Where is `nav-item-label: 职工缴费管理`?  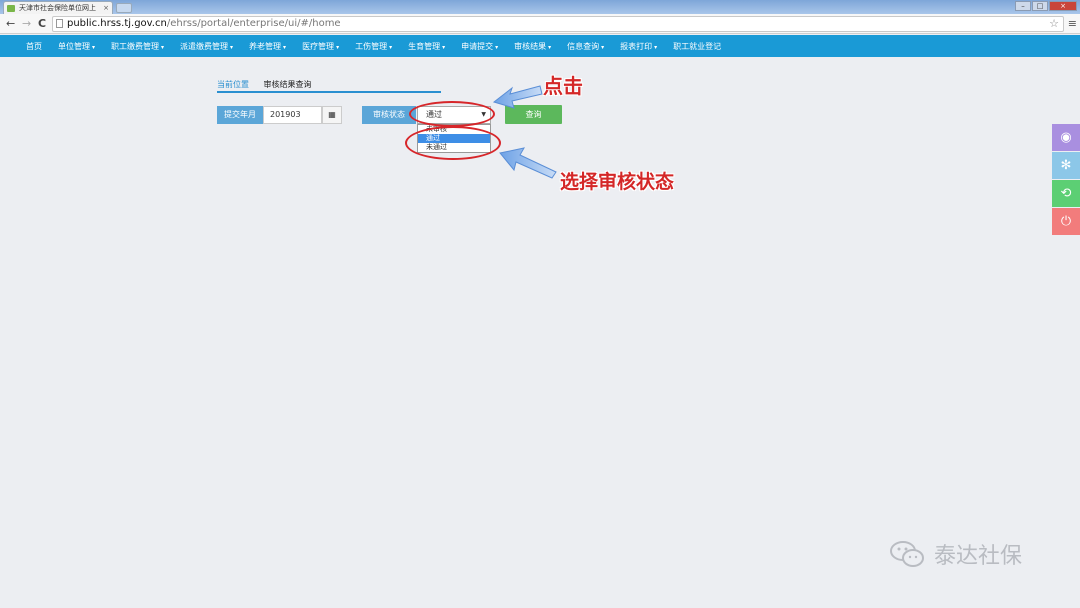
nav-item-label: 职工缴费管理 is located at coordinates (135, 46).